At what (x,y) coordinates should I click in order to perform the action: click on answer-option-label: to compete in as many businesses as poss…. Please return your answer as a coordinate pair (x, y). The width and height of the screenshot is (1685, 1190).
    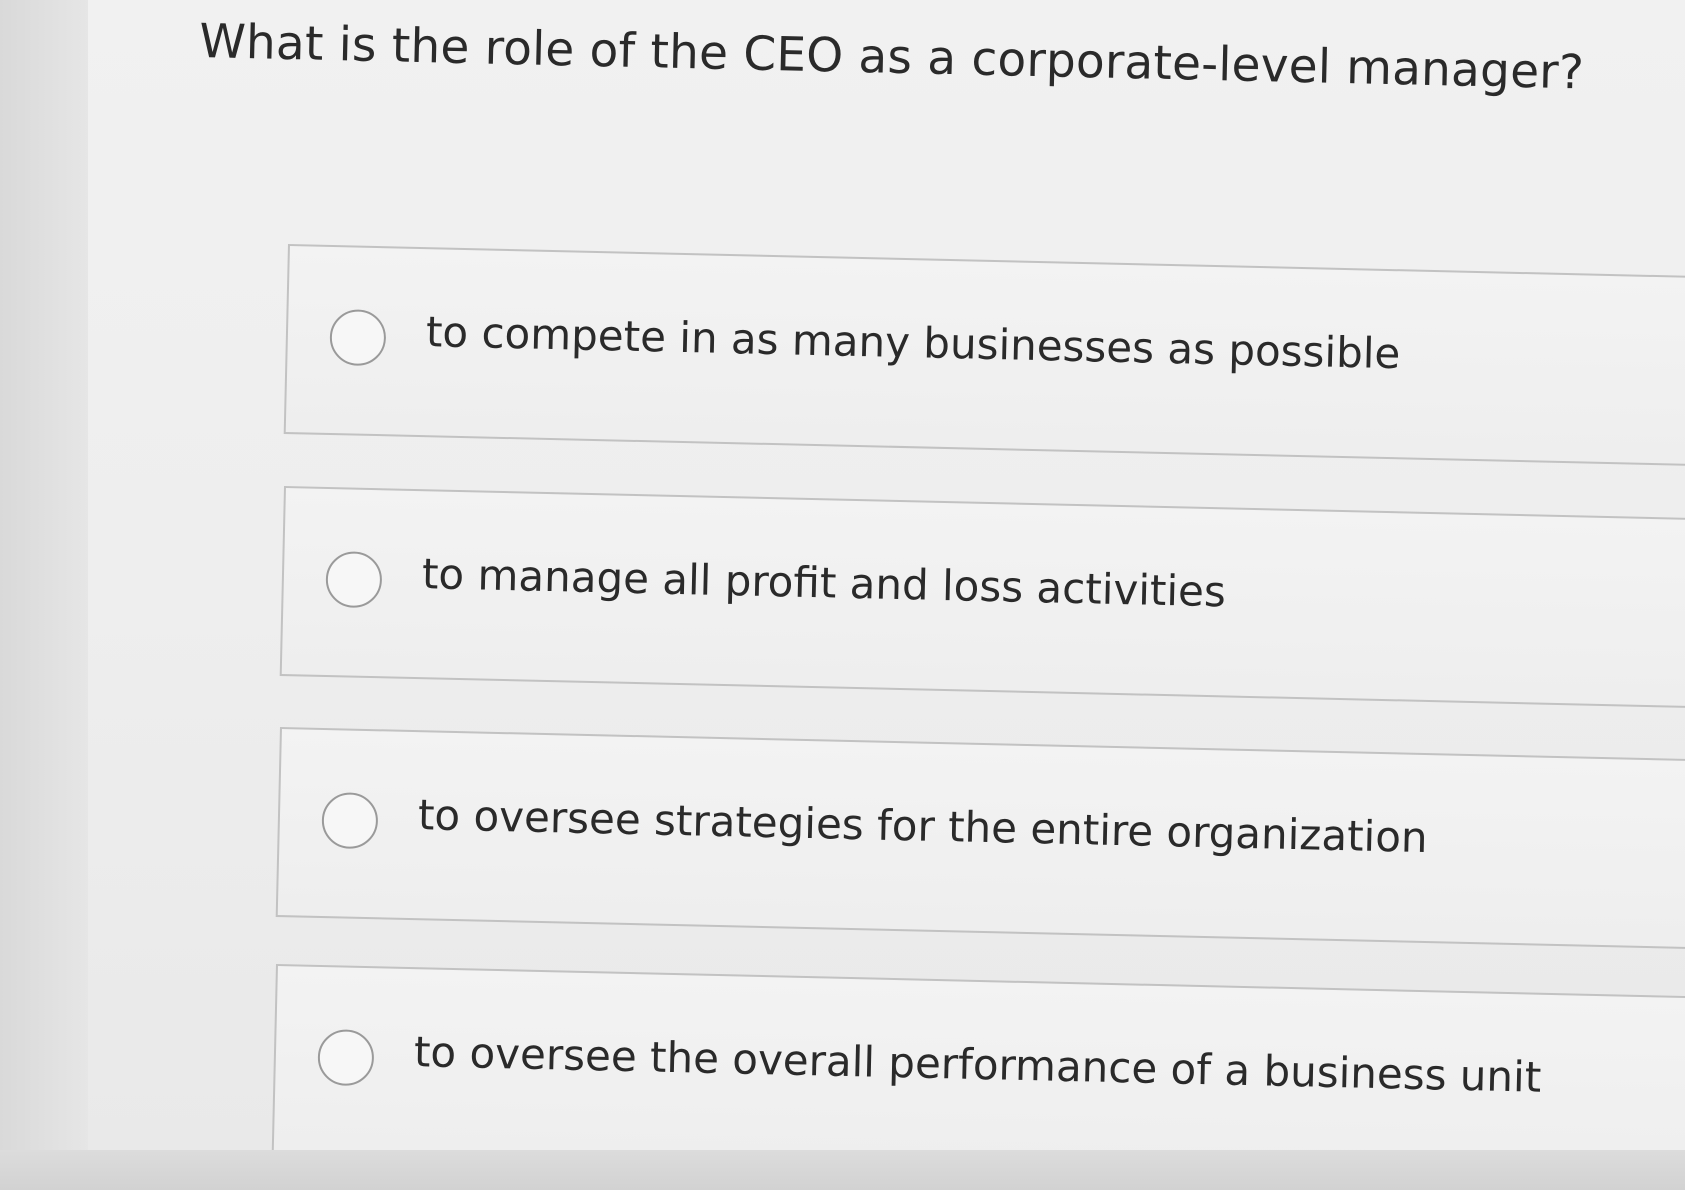
    Looking at the image, I should click on (913, 343).